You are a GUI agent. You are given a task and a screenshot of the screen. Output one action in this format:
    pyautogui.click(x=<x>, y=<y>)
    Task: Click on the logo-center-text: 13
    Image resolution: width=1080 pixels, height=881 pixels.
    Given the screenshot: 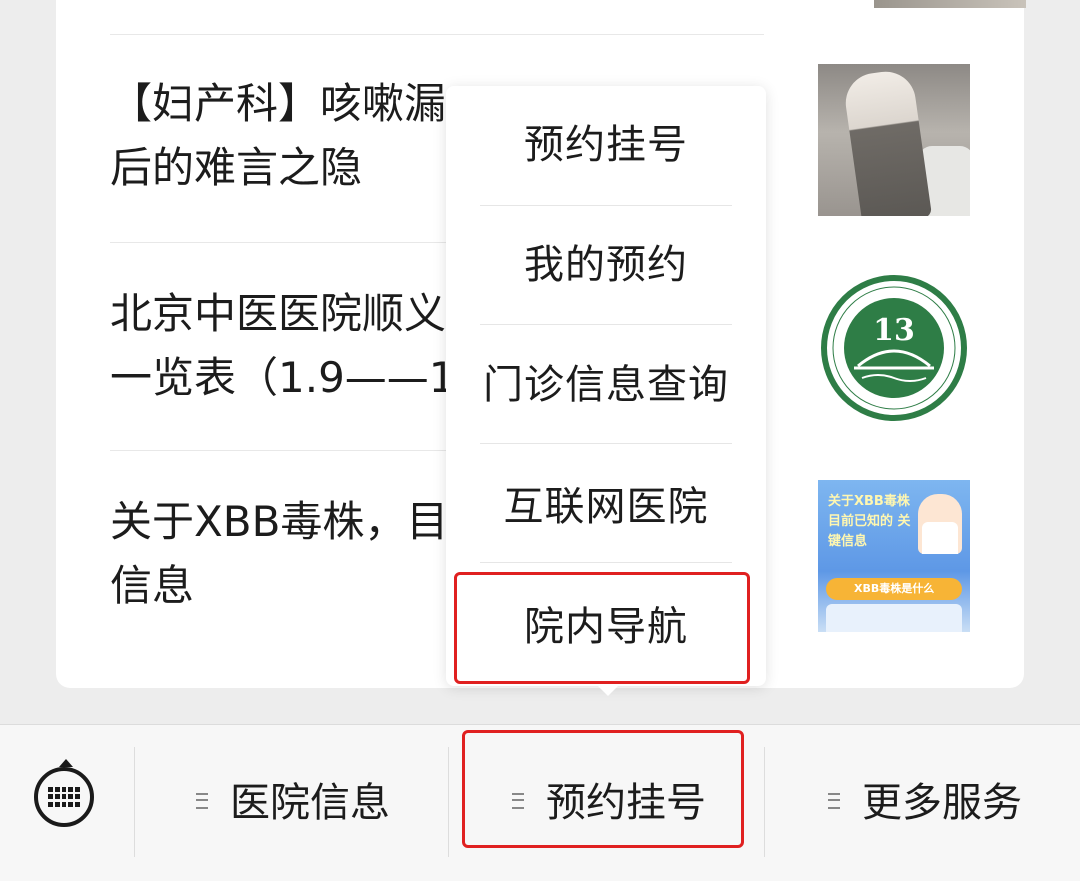 What is the action you would take?
    pyautogui.click(x=894, y=330)
    